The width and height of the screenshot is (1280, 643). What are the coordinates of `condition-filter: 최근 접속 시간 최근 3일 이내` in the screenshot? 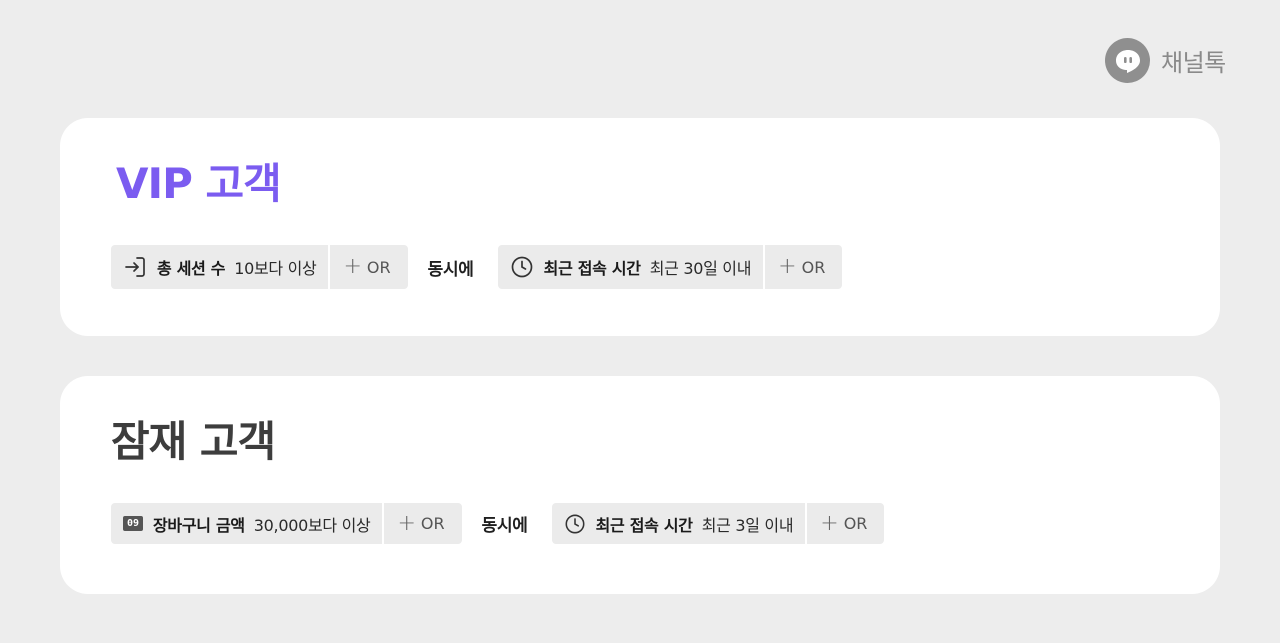 It's located at (679, 523).